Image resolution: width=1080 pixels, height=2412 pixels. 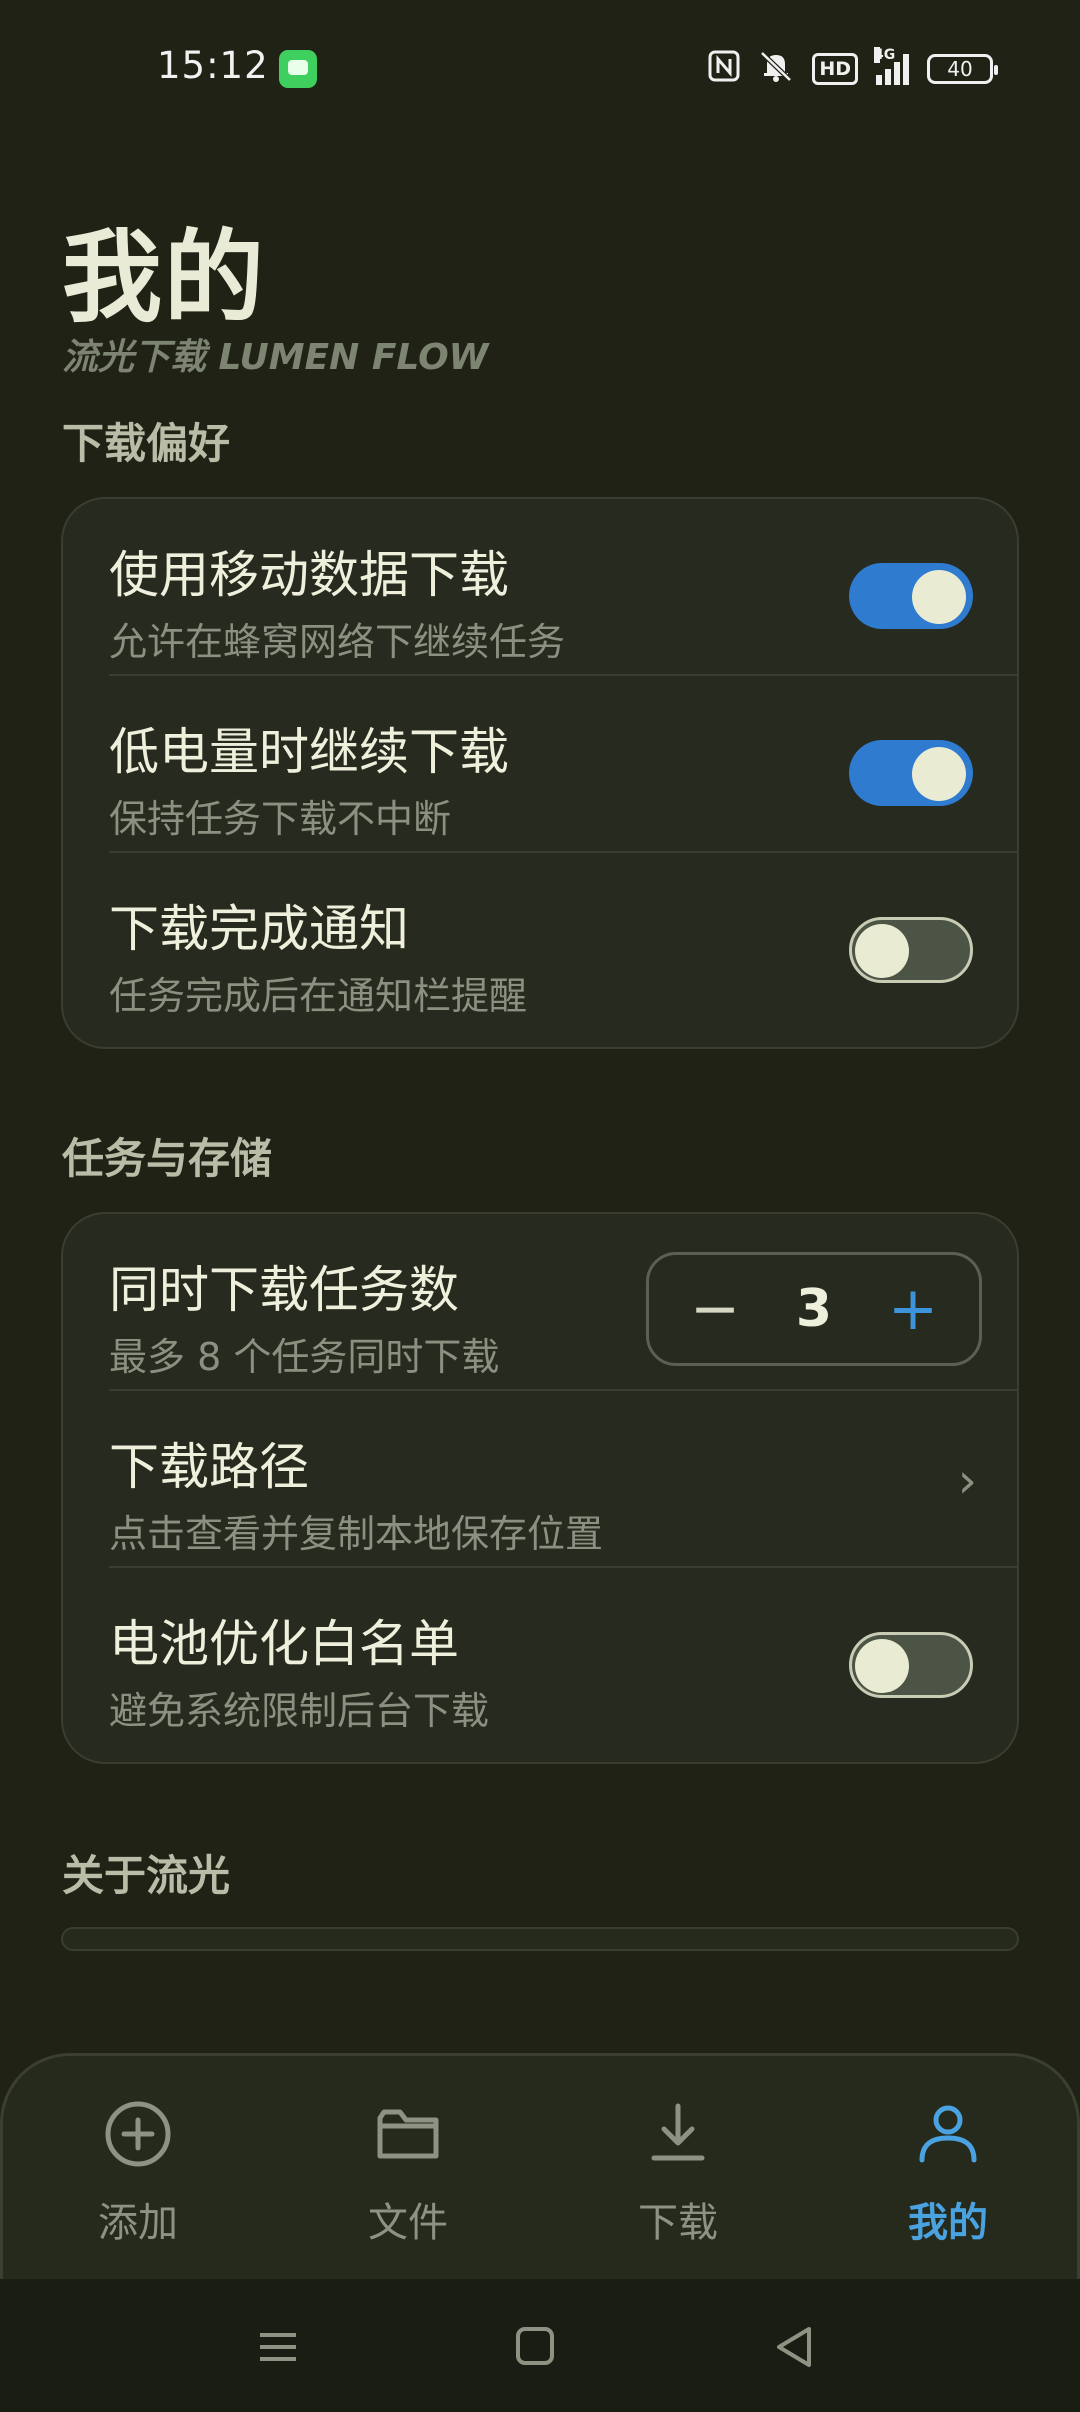 What do you see at coordinates (913, 1309) in the screenshot?
I see `increment-button: +` at bounding box center [913, 1309].